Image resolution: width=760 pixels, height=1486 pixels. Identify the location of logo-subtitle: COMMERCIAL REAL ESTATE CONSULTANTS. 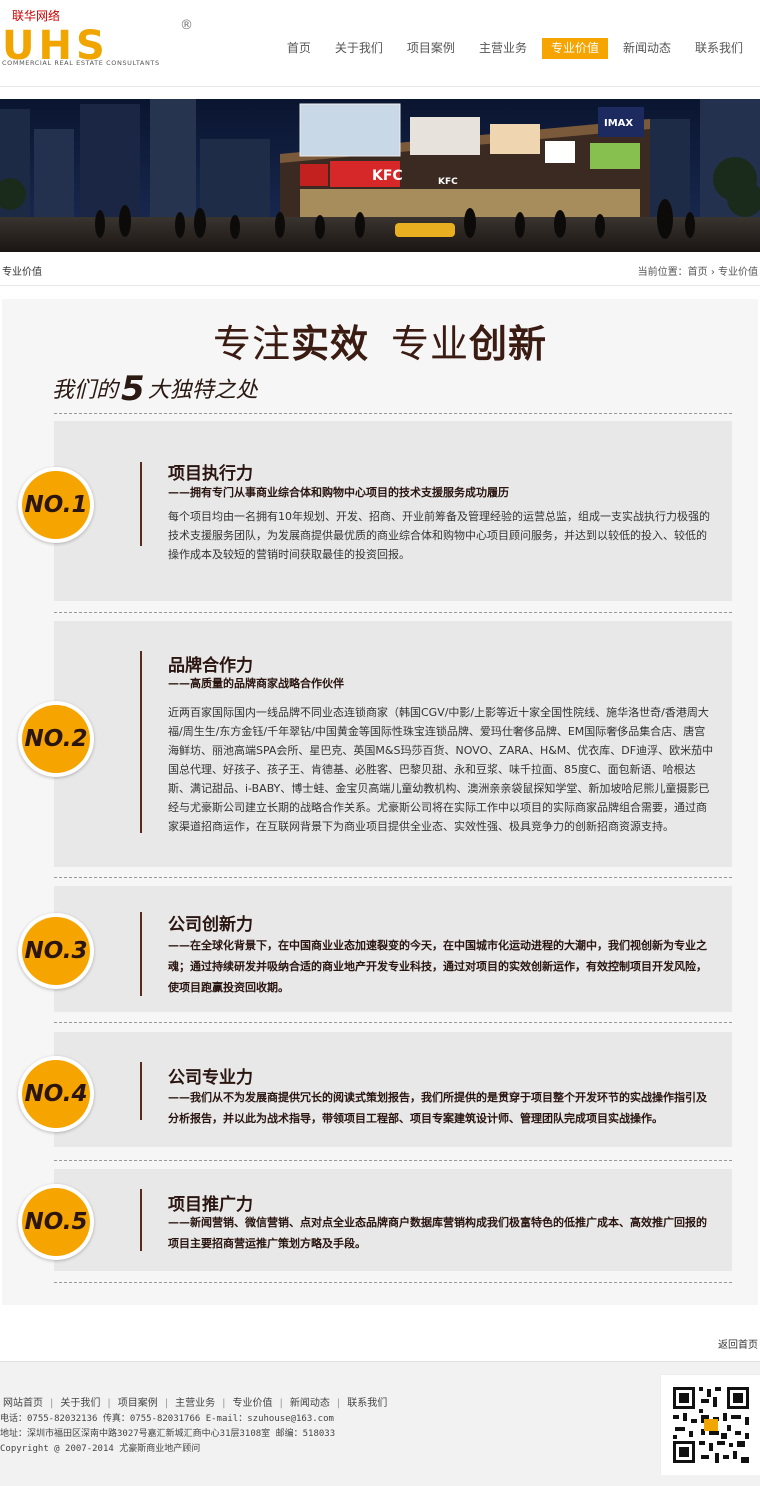
(81, 63).